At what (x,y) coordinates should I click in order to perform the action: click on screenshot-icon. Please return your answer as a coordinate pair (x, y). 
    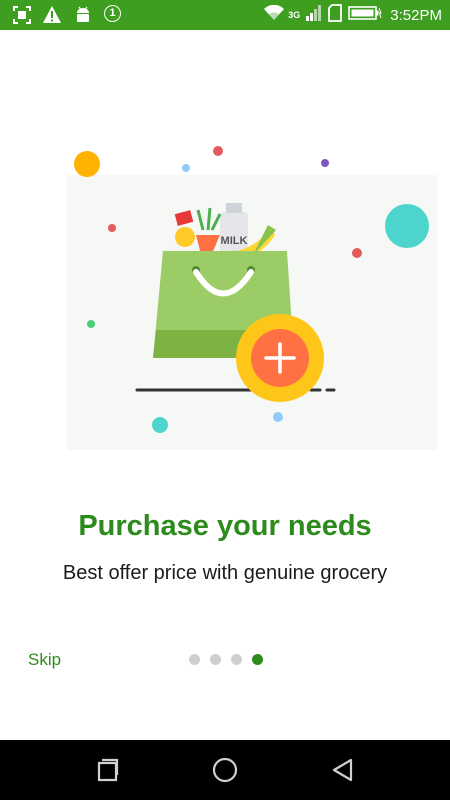
    Looking at the image, I should click on (22, 17).